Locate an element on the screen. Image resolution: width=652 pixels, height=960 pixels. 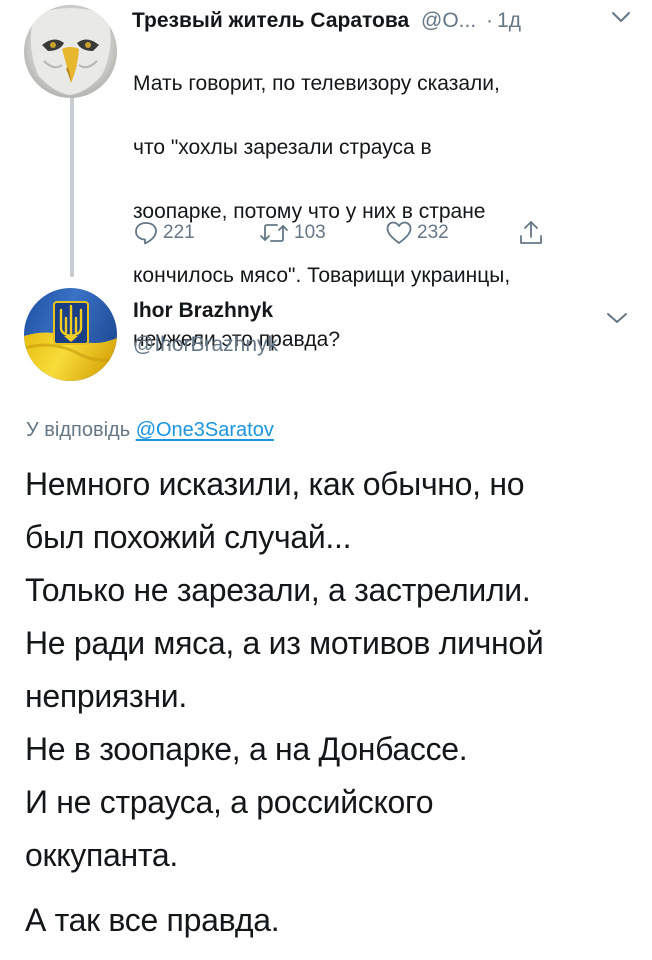
retweet-count: 103 is located at coordinates (310, 232).